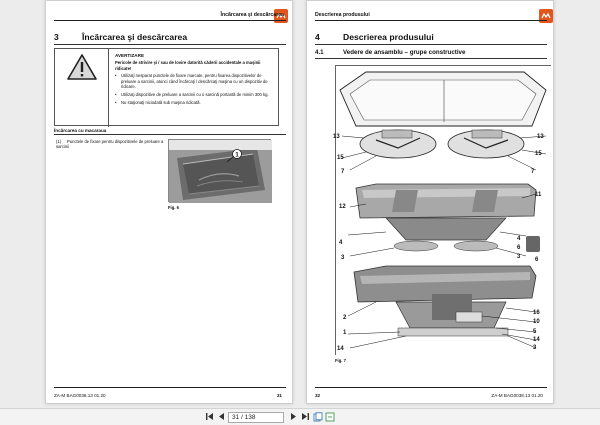 The width and height of the screenshot is (600, 425). I want to click on subsection-heading: Încărcarea cu macaraua, so click(80, 130).